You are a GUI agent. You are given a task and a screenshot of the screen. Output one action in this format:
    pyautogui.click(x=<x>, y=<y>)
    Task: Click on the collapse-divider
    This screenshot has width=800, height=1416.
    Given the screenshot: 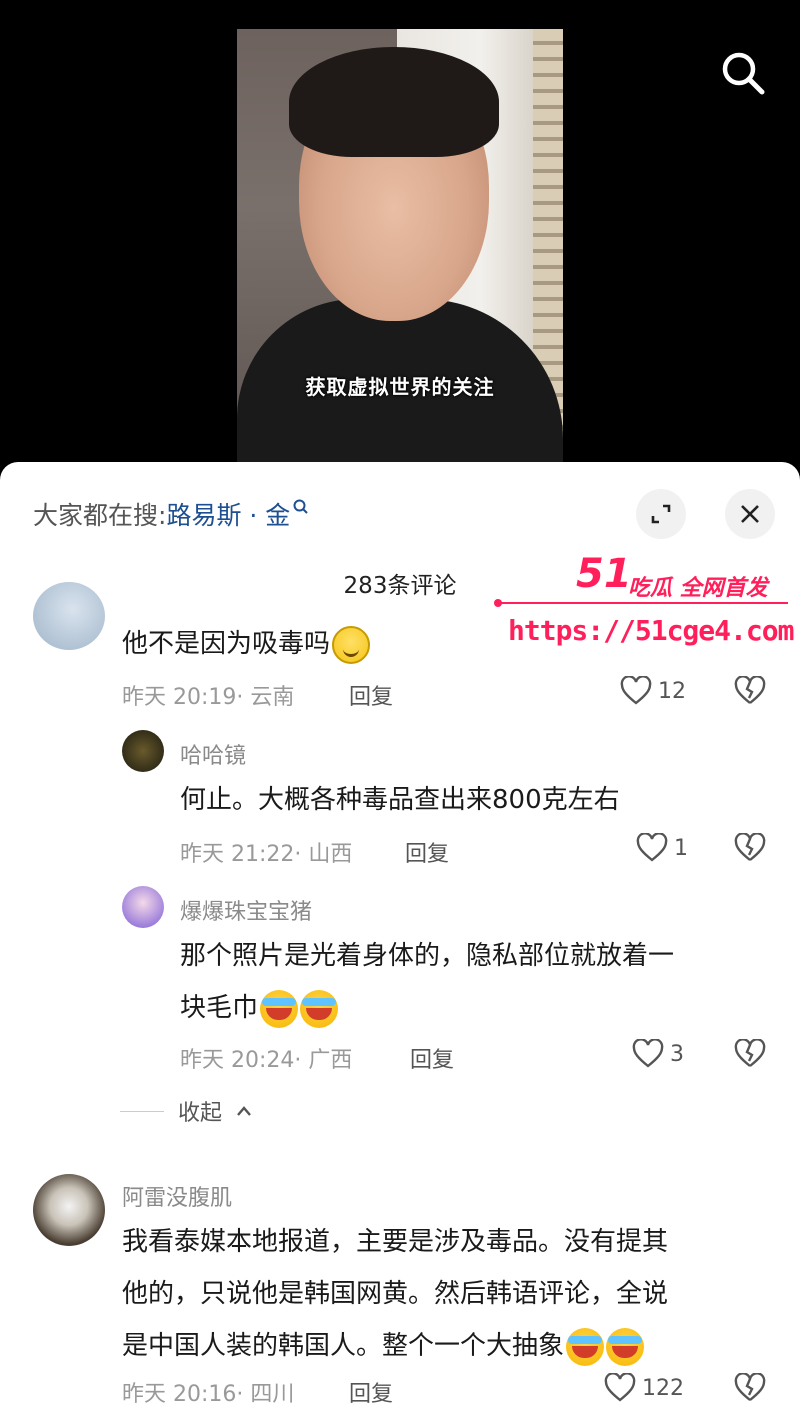 What is the action you would take?
    pyautogui.click(x=142, y=1111)
    